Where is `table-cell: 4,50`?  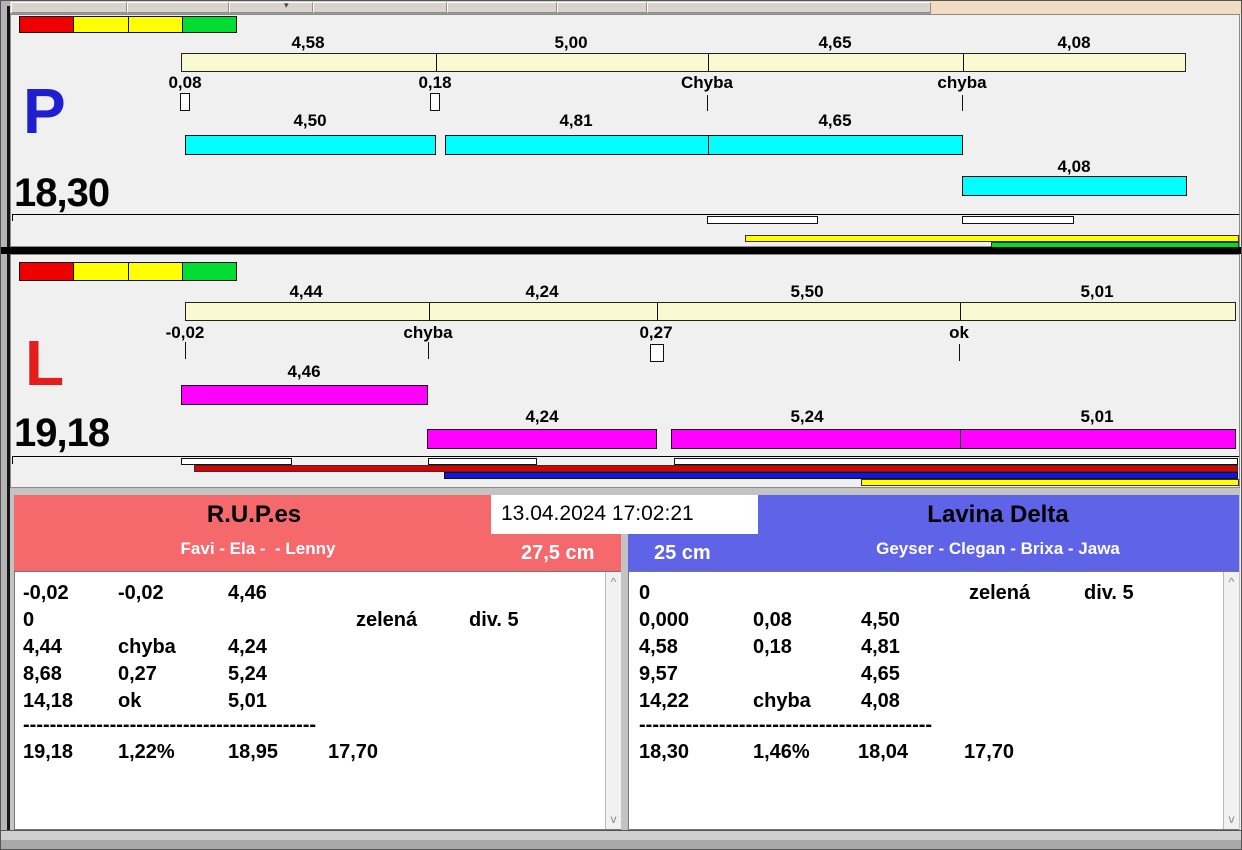 table-cell: 4,50 is located at coordinates (880, 620).